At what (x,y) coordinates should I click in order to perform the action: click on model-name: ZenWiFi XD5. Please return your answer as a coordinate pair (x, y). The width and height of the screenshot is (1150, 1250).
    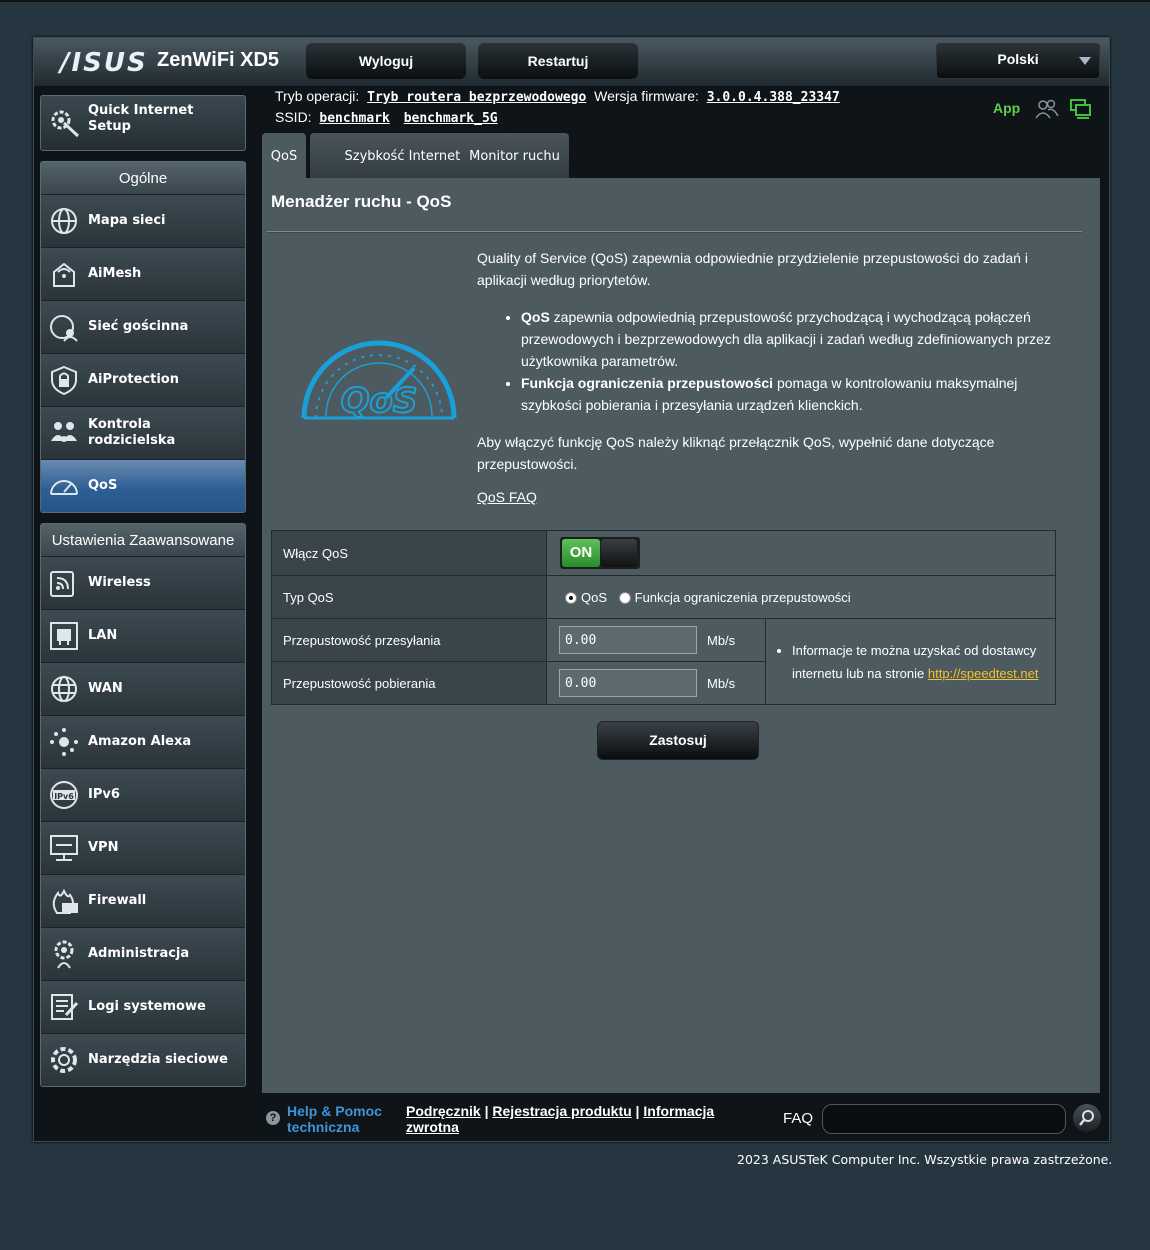
    Looking at the image, I should click on (218, 60).